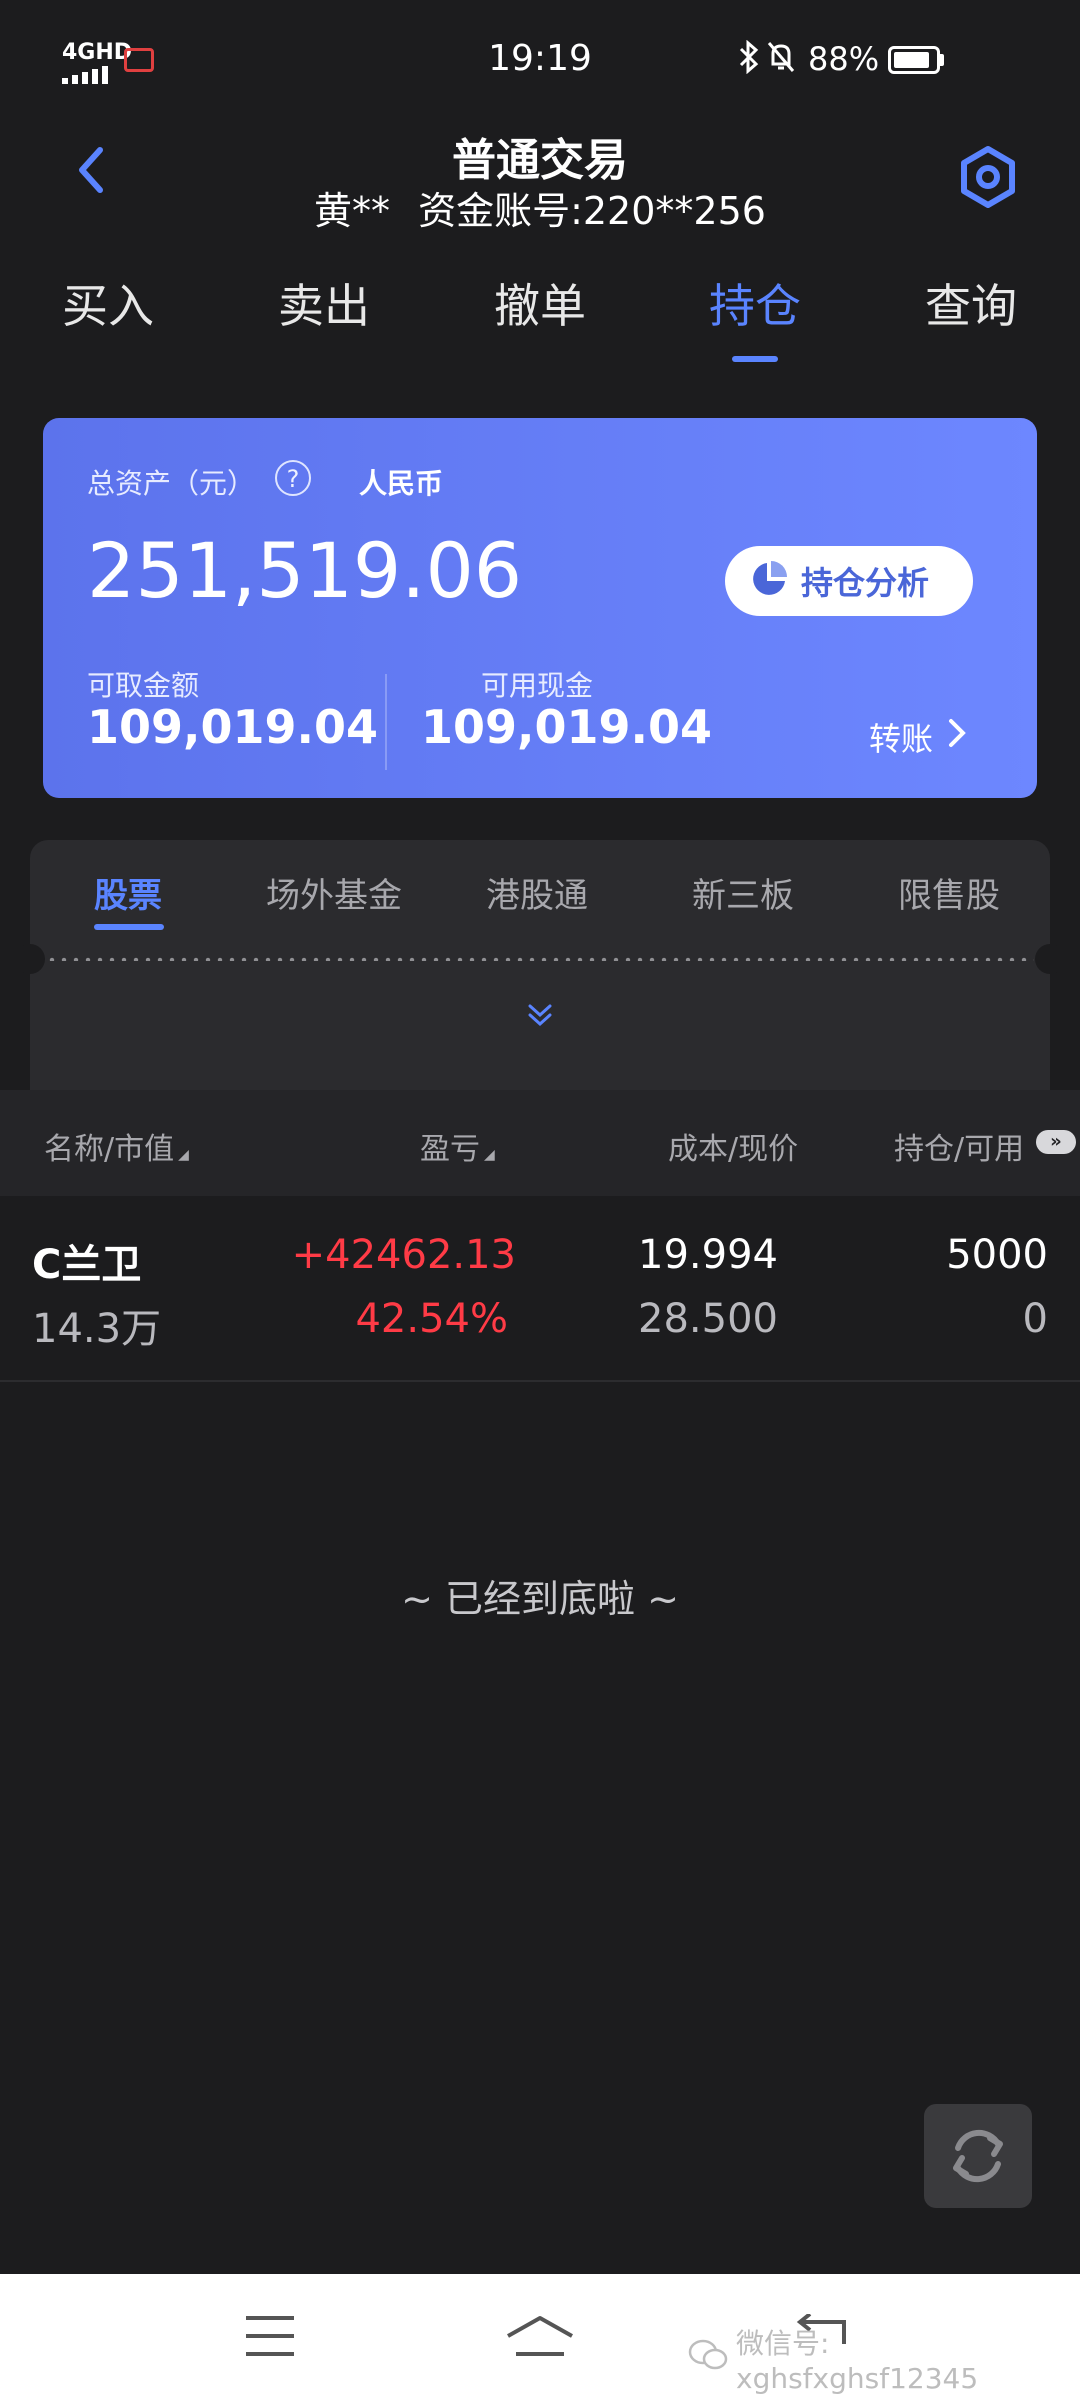 This screenshot has width=1080, height=2400. What do you see at coordinates (97, 1329) in the screenshot?
I see `stock-market-value: 14.3万` at bounding box center [97, 1329].